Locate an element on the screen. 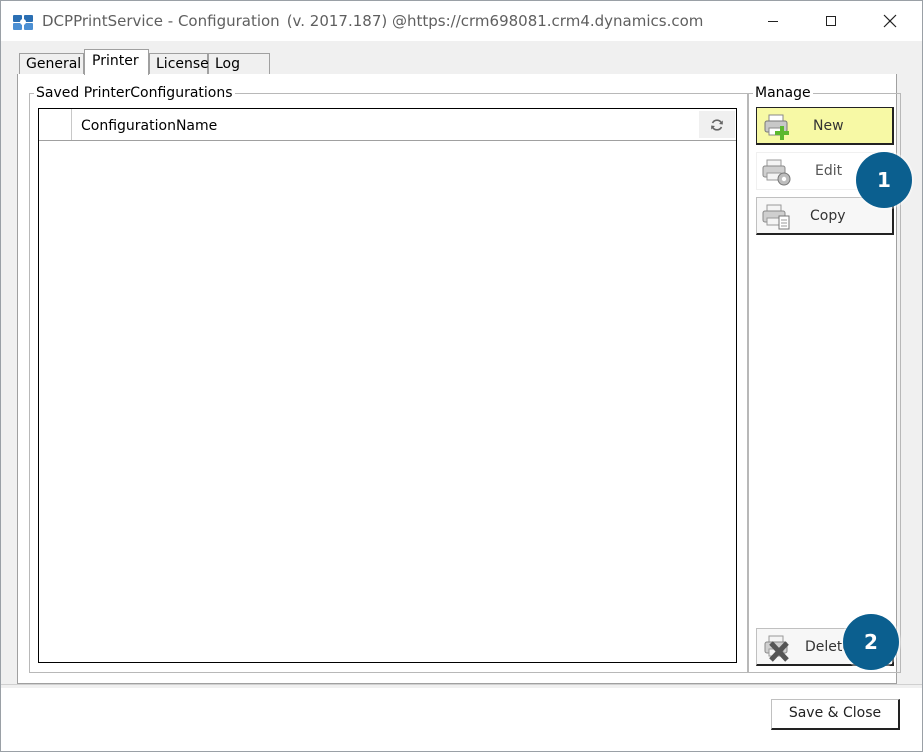 The height and width of the screenshot is (752, 923). refresh-button is located at coordinates (717, 124).